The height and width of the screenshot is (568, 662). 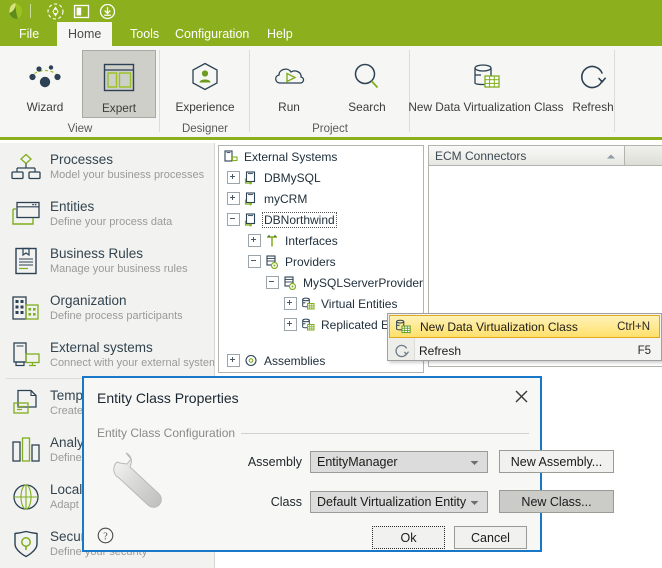 What do you see at coordinates (45, 83) in the screenshot?
I see `ribbon-button-wizard: Wizard` at bounding box center [45, 83].